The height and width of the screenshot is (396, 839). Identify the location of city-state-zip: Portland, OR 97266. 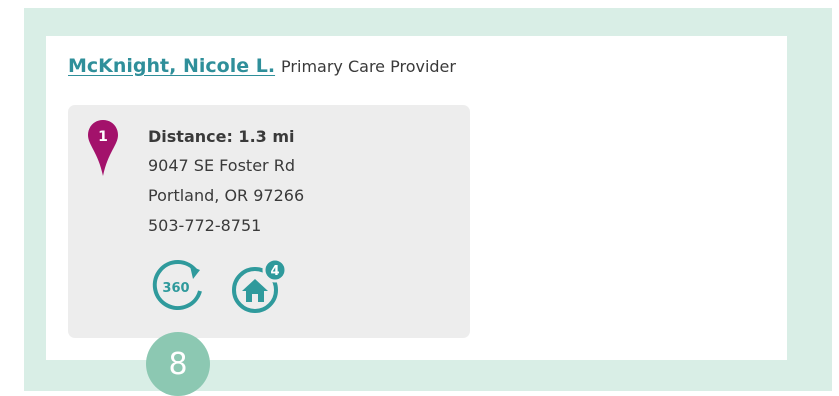
(226, 195).